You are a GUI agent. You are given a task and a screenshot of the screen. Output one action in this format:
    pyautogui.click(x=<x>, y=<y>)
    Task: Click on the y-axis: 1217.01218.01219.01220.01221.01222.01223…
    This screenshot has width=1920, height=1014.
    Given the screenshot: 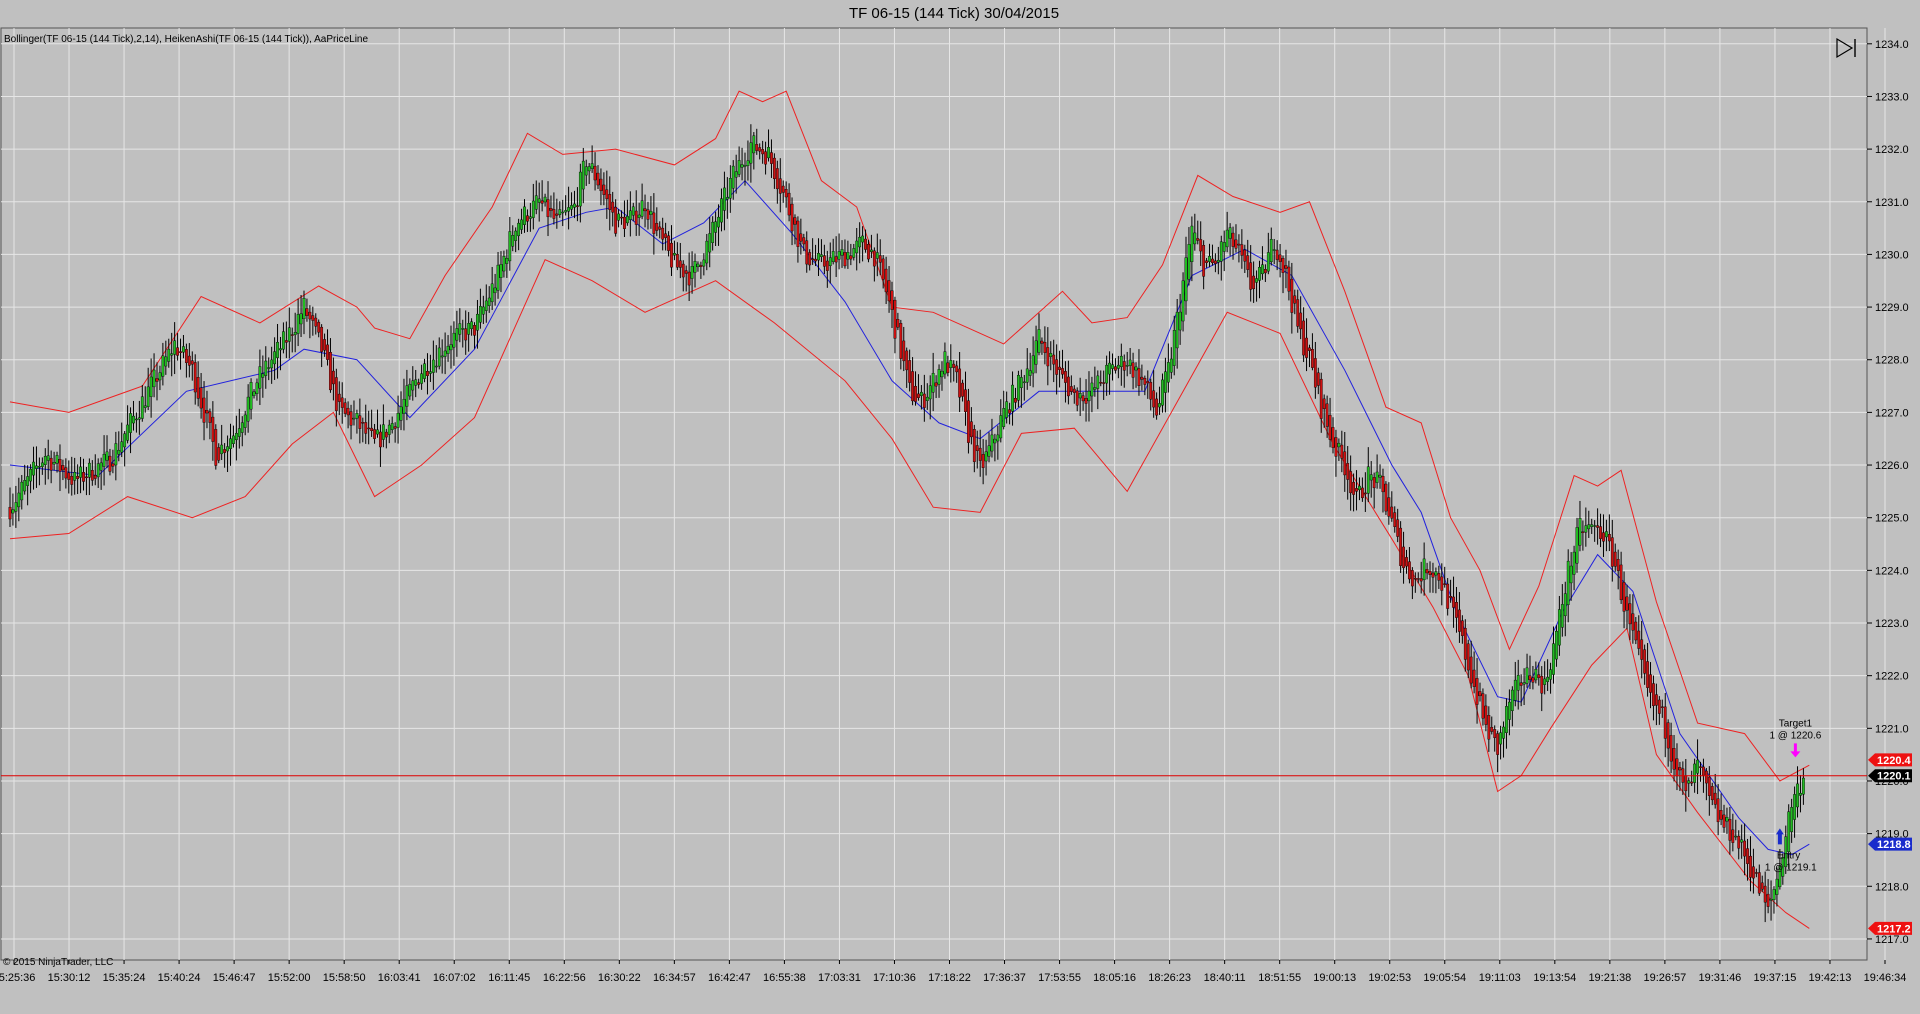 What is the action you would take?
    pyautogui.click(x=1888, y=492)
    